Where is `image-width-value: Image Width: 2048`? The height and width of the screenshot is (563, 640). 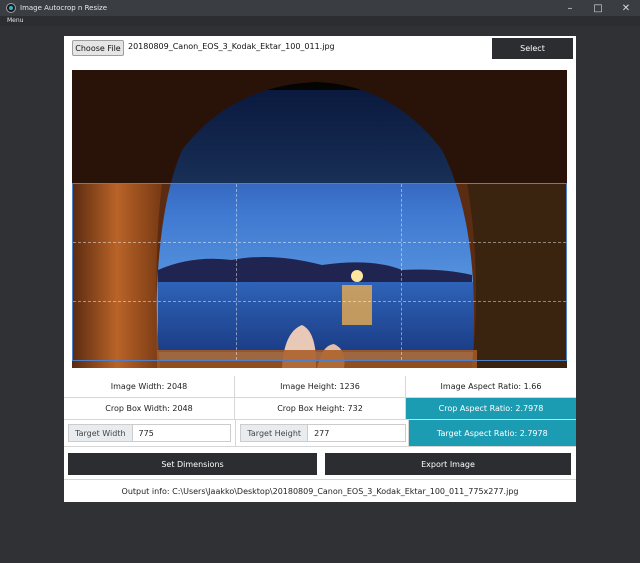 image-width-value: Image Width: 2048 is located at coordinates (149, 386).